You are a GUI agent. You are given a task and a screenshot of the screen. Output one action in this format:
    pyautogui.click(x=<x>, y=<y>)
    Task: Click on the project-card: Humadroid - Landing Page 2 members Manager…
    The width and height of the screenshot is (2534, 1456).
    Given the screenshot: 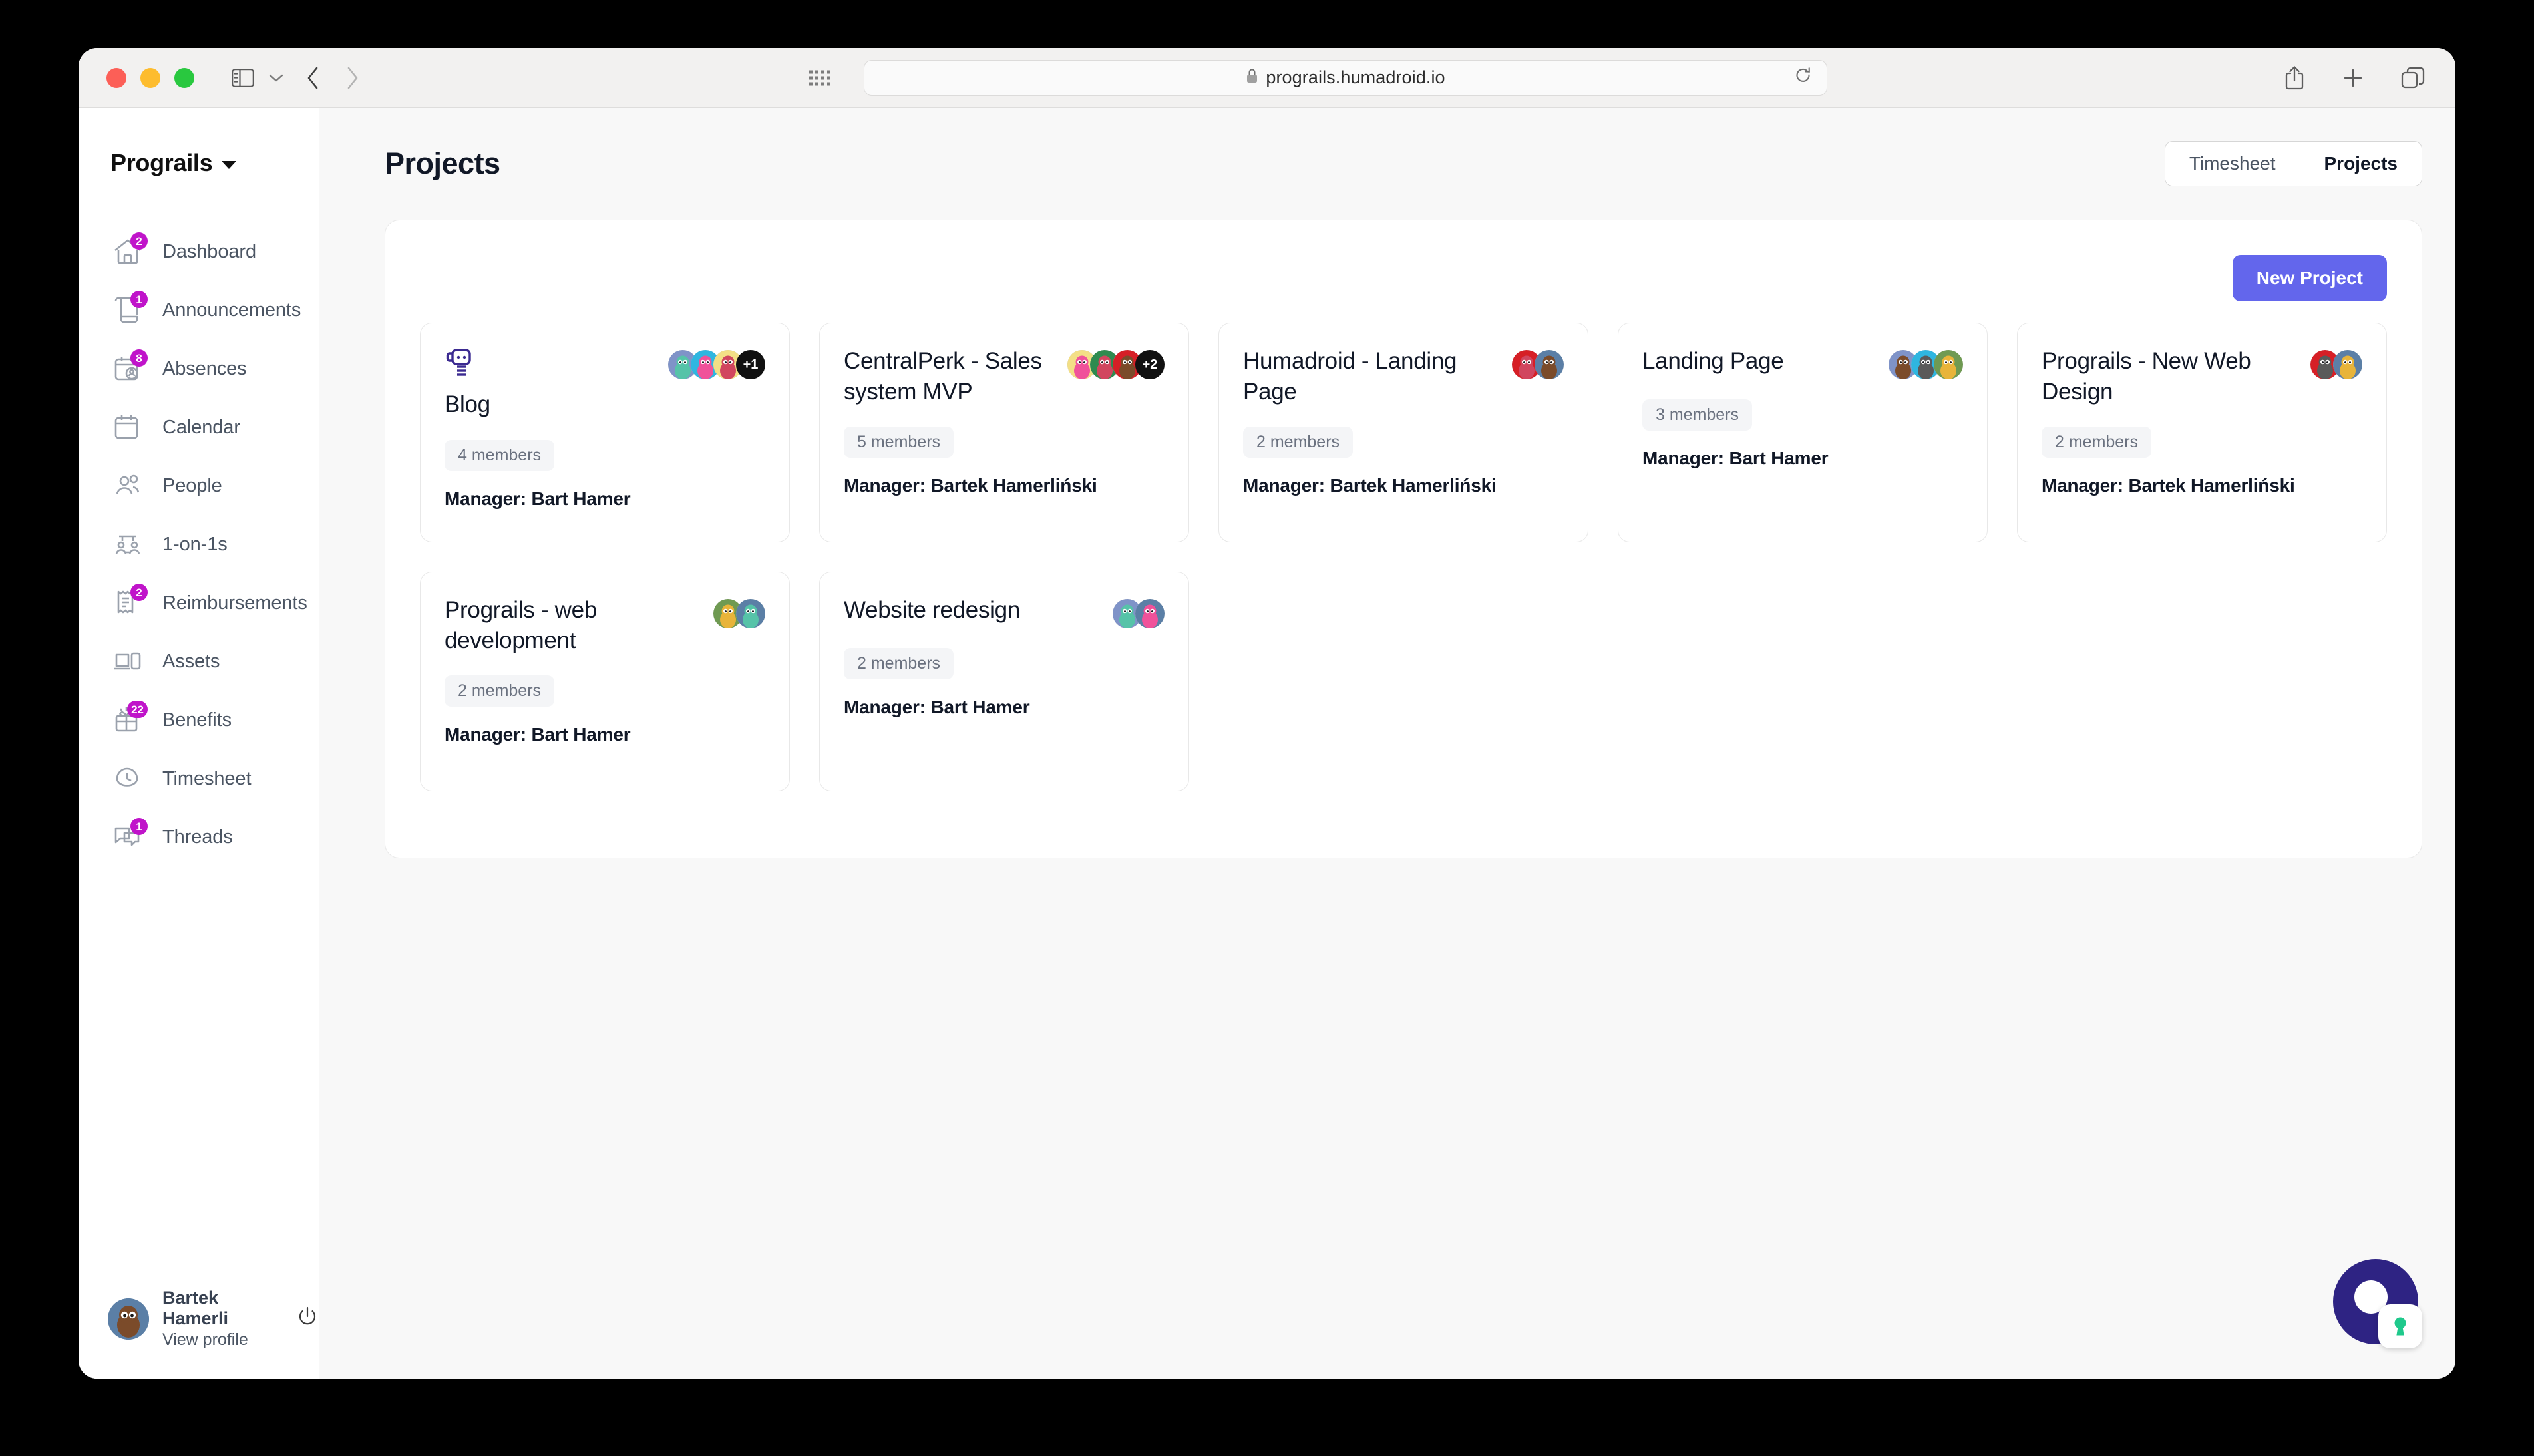 What is the action you would take?
    pyautogui.click(x=1403, y=432)
    